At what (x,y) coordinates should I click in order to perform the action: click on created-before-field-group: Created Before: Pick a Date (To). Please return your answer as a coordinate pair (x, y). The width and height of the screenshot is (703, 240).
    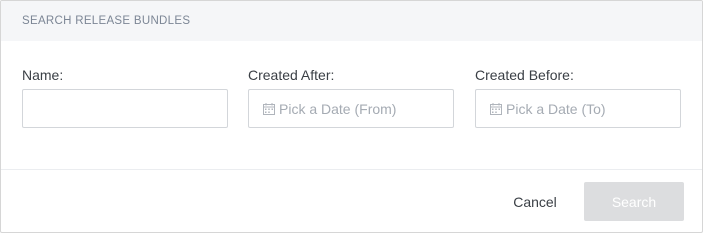
    Looking at the image, I should click on (578, 97).